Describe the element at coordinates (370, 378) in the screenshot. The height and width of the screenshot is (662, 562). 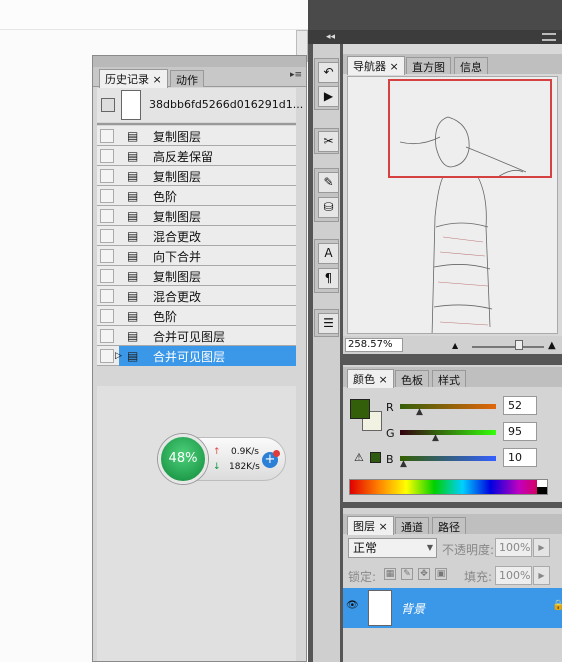
I see `tab-color: 颜色 ×` at that location.